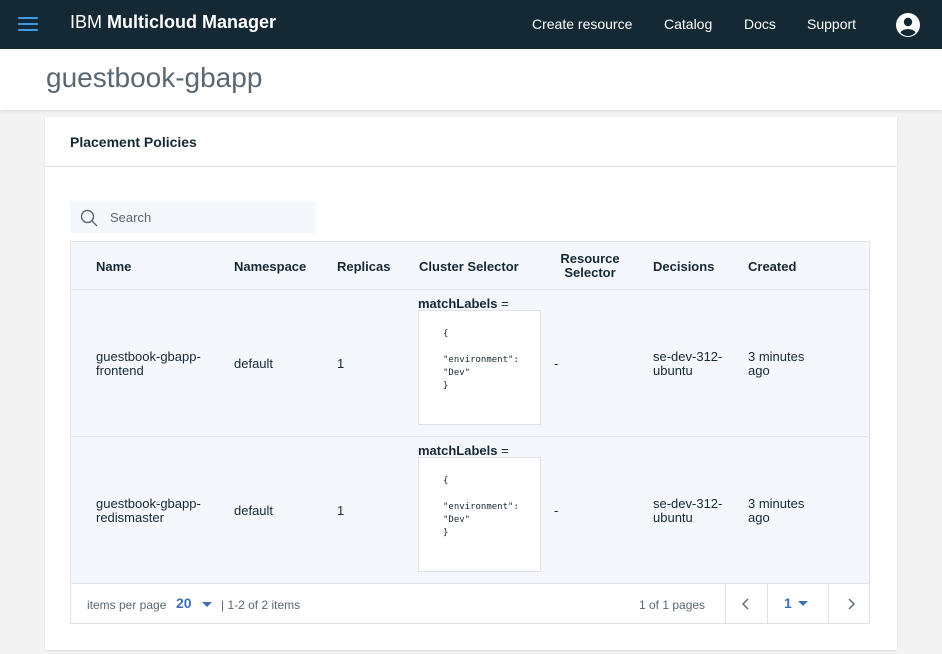  I want to click on search-input, so click(210, 217).